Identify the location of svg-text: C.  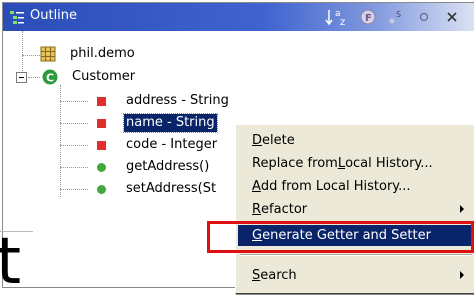
(50, 78).